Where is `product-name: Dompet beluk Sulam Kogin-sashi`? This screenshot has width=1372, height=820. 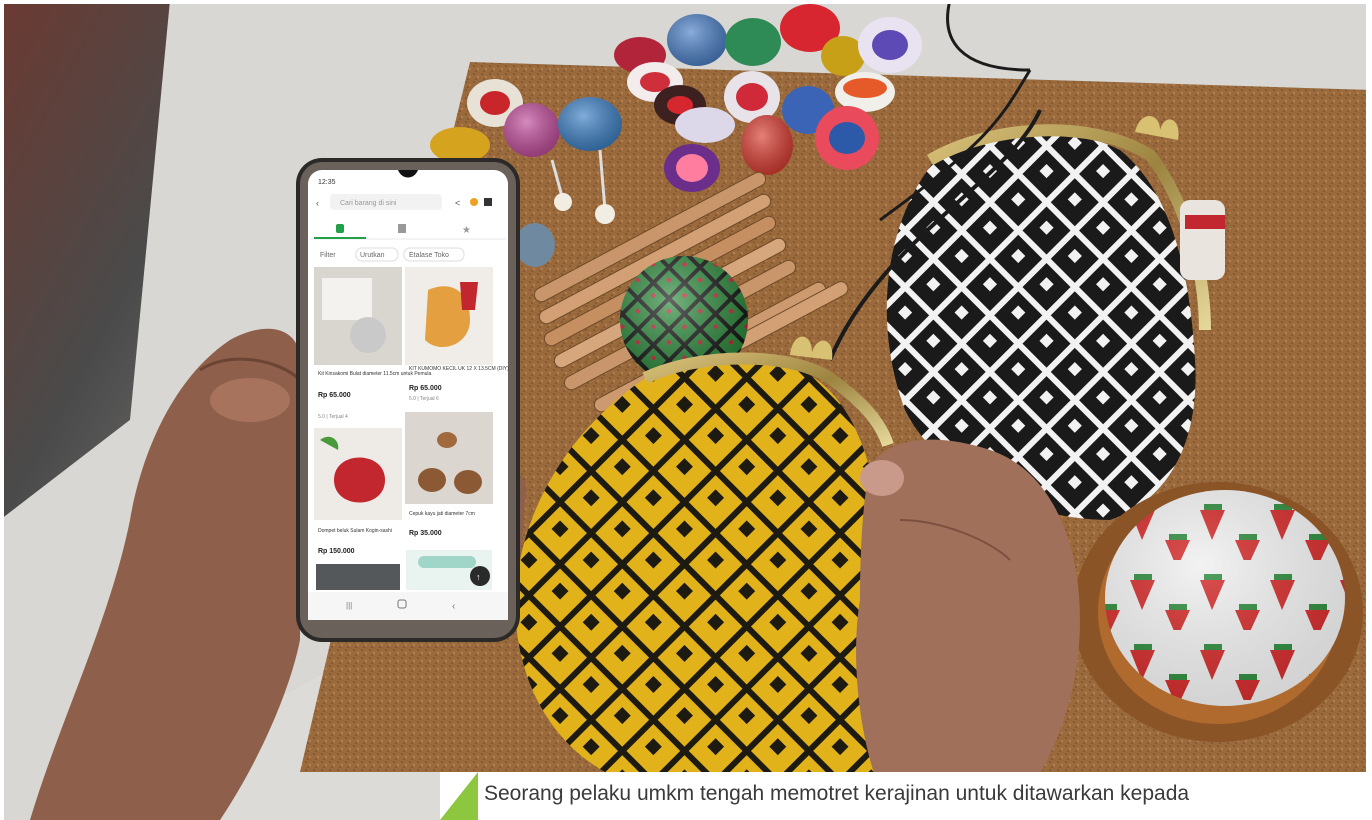
product-name: Dompet beluk Sulam Kogin-sashi is located at coordinates (355, 531).